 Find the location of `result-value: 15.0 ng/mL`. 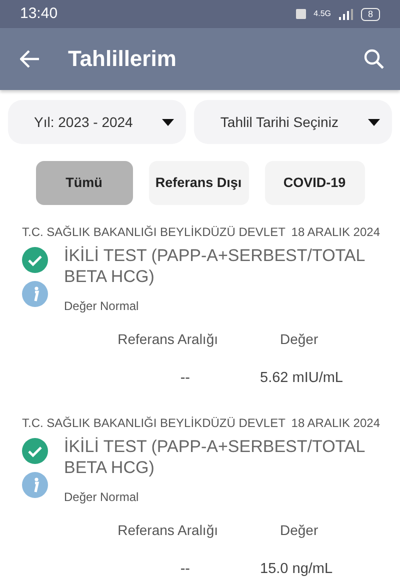

result-value: 15.0 ng/mL is located at coordinates (296, 568).